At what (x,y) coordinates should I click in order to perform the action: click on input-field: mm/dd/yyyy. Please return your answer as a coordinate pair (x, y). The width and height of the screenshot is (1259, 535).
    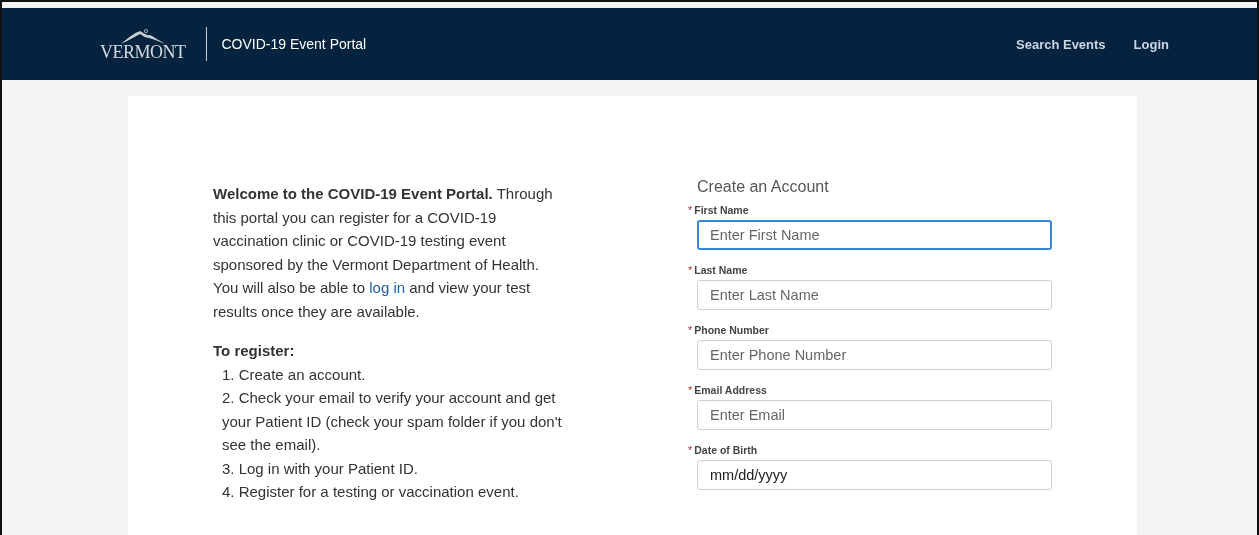
    Looking at the image, I should click on (874, 475).